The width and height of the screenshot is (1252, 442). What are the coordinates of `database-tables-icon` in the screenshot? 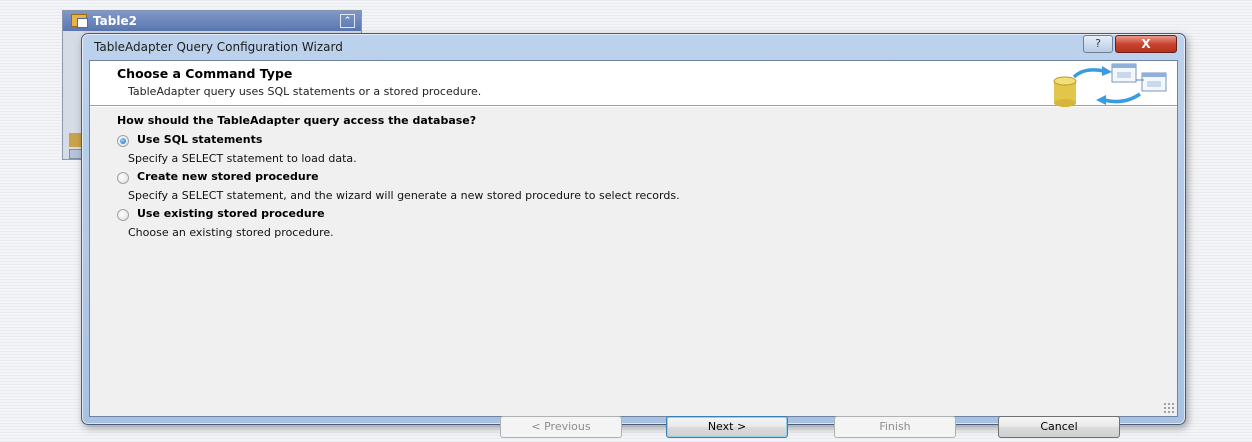 It's located at (1110, 85).